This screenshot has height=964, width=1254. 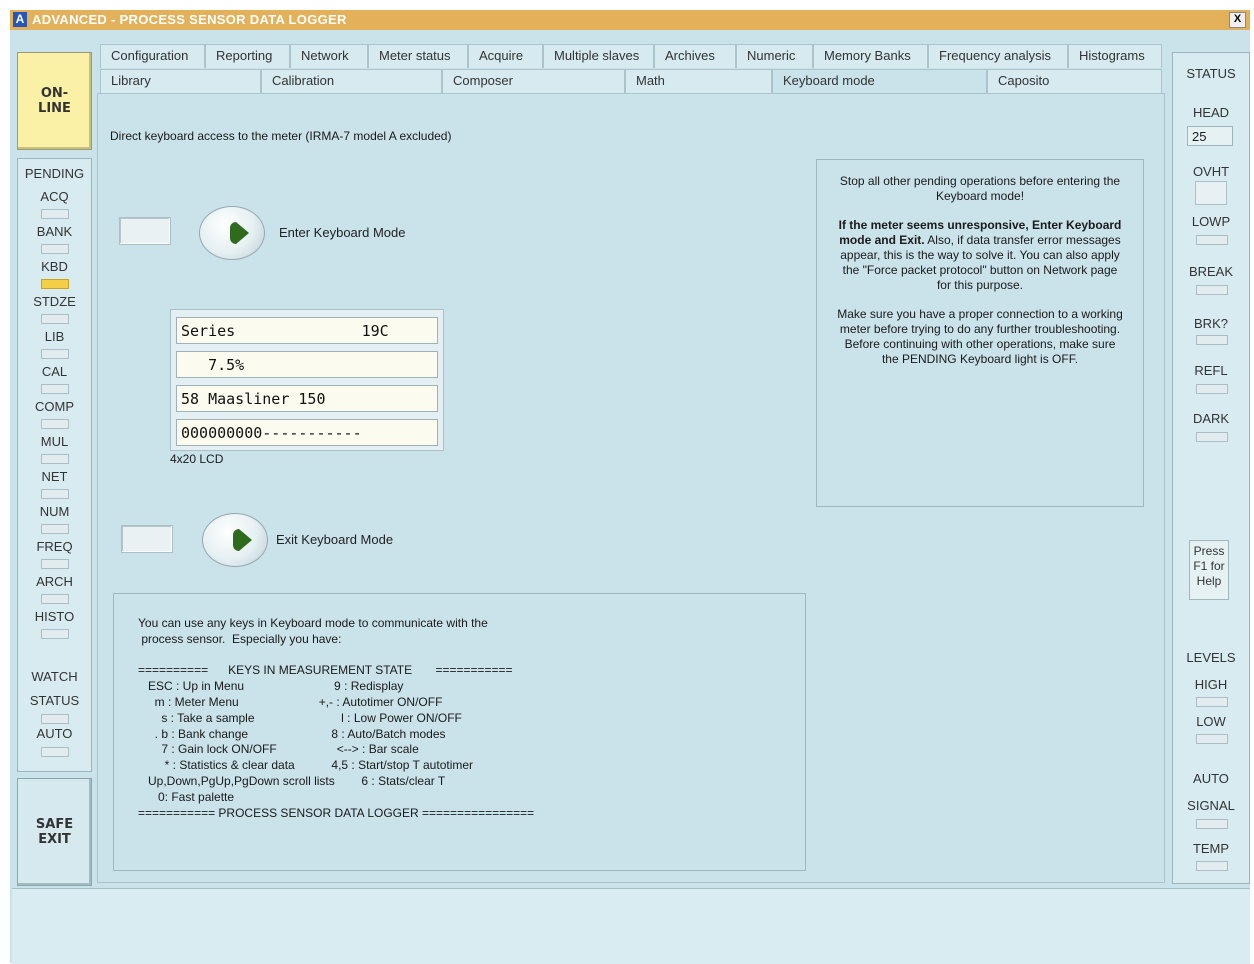 I want to click on watch-status-label: STATUS, so click(x=54, y=700).